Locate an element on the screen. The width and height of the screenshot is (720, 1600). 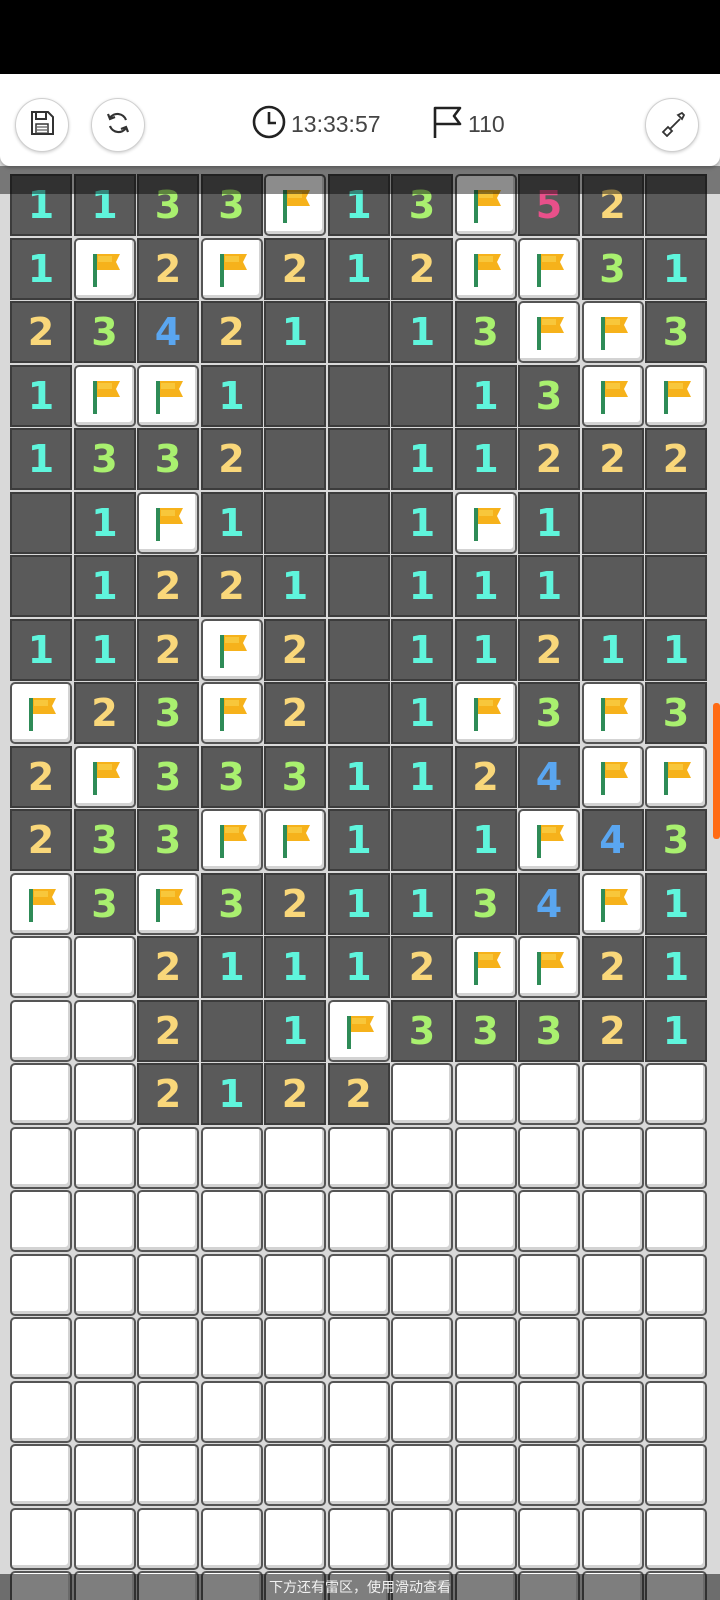
restart-button is located at coordinates (118, 125).